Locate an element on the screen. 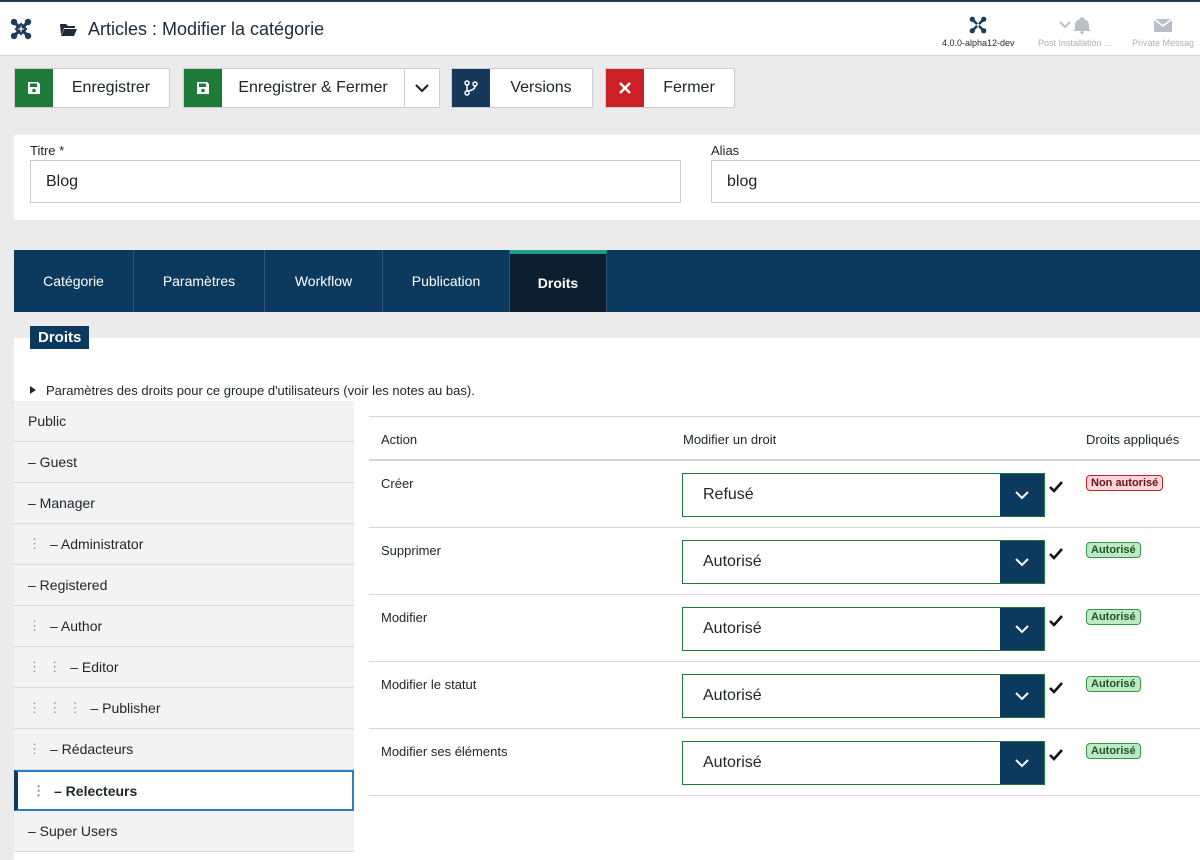  version-indicator: 4.0.0-alpha12-dev is located at coordinates (978, 32).